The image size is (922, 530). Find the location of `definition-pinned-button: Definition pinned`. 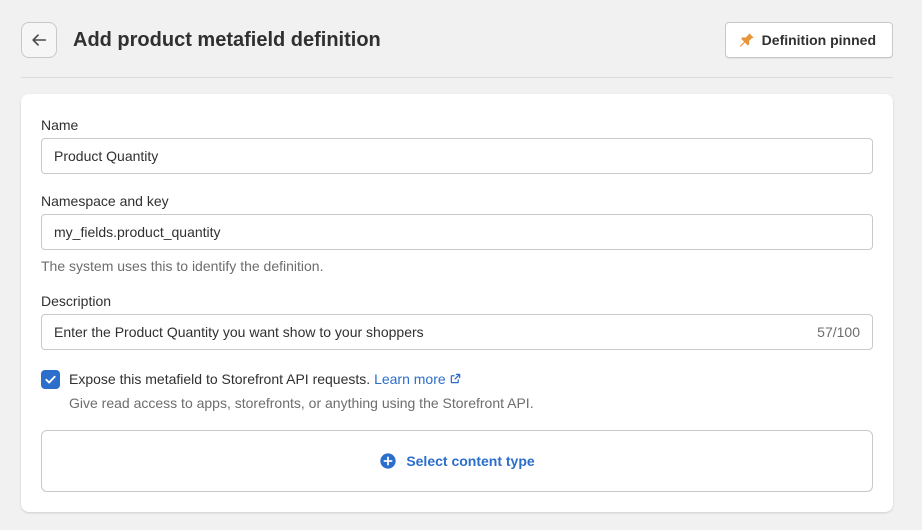

definition-pinned-button: Definition pinned is located at coordinates (808, 40).